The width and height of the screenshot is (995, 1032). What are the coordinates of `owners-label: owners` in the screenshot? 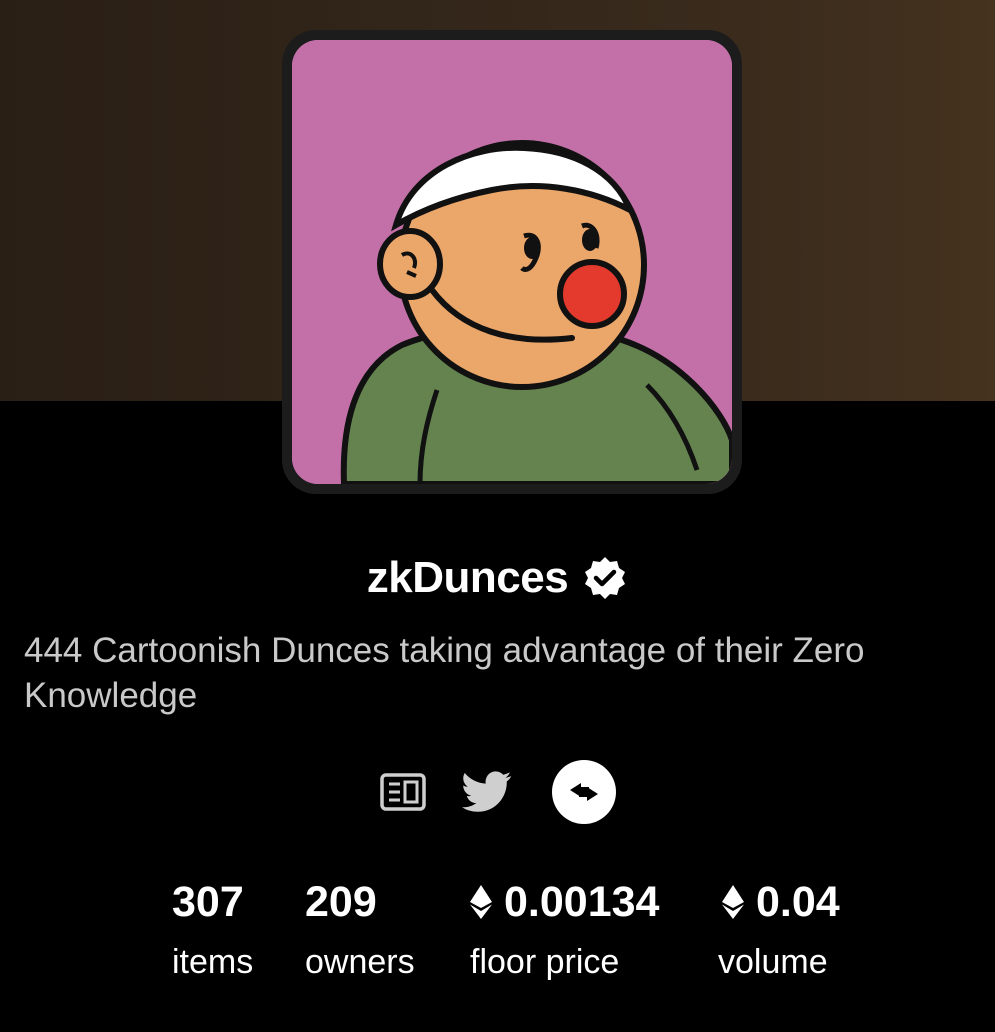 It's located at (360, 962).